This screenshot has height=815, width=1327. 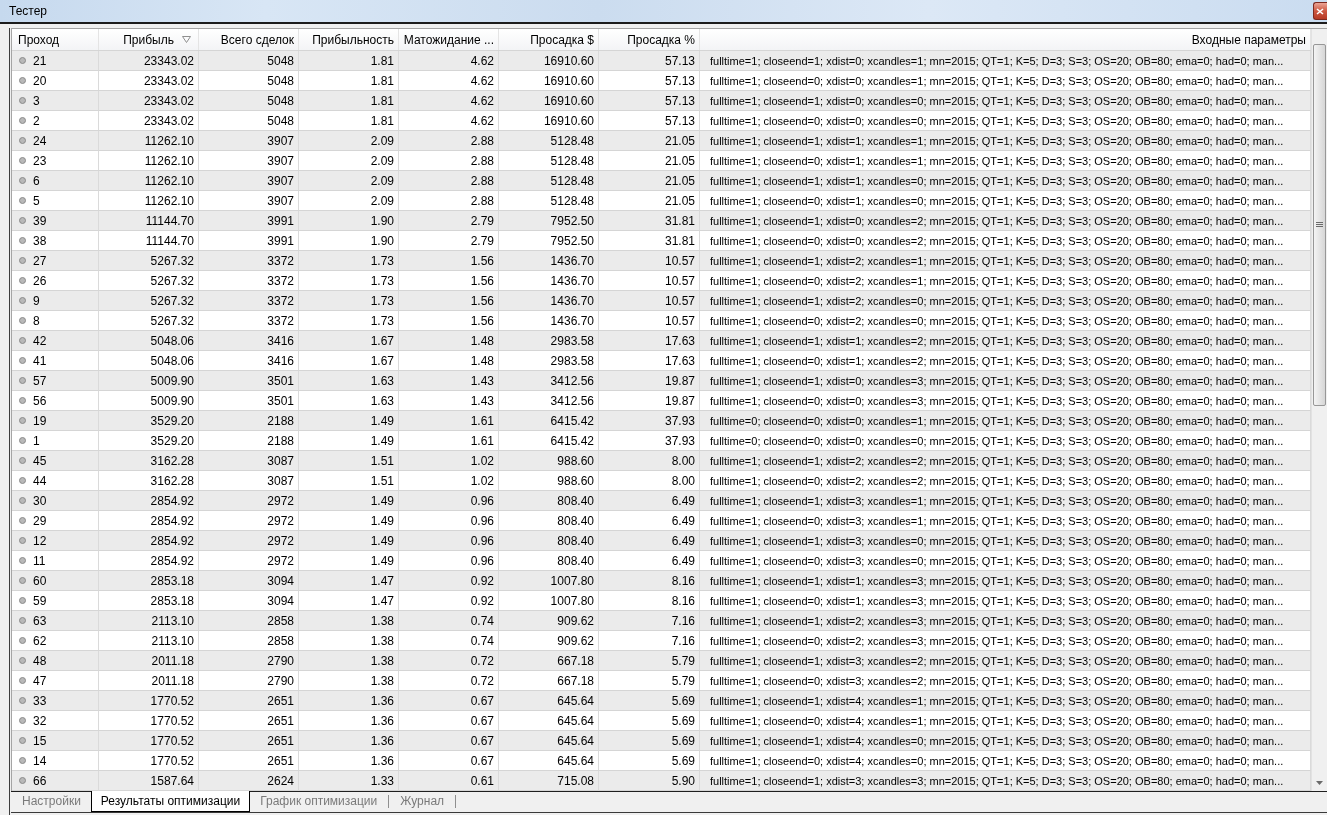 What do you see at coordinates (549, 701) in the screenshot?
I see `table-cell: 645.64` at bounding box center [549, 701].